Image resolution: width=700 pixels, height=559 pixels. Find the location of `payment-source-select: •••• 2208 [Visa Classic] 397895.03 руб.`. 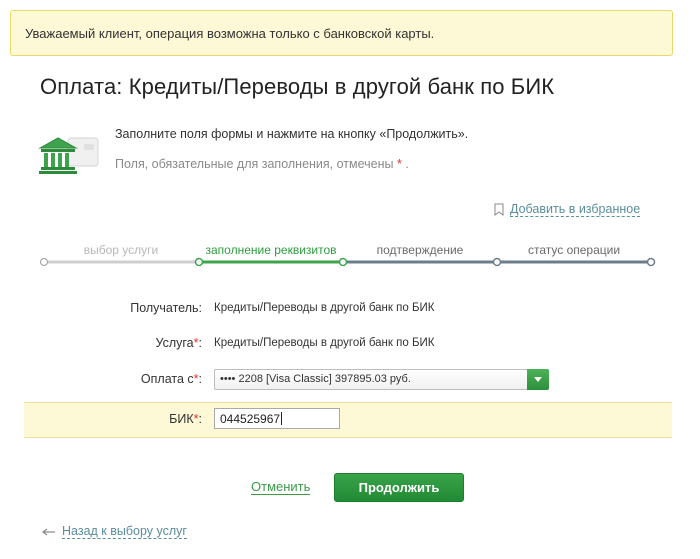

payment-source-select: •••• 2208 [Visa Classic] 397895.03 руб. is located at coordinates (381, 379).